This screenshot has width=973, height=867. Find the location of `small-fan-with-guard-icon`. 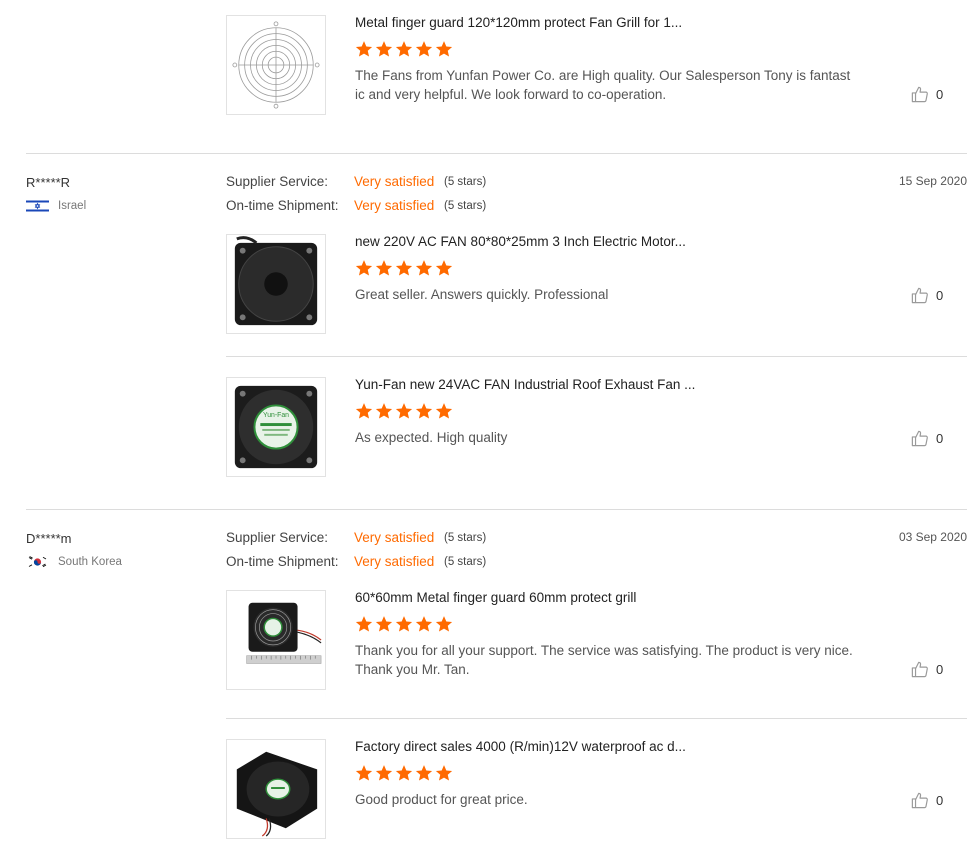

small-fan-with-guard-icon is located at coordinates (284, 633).